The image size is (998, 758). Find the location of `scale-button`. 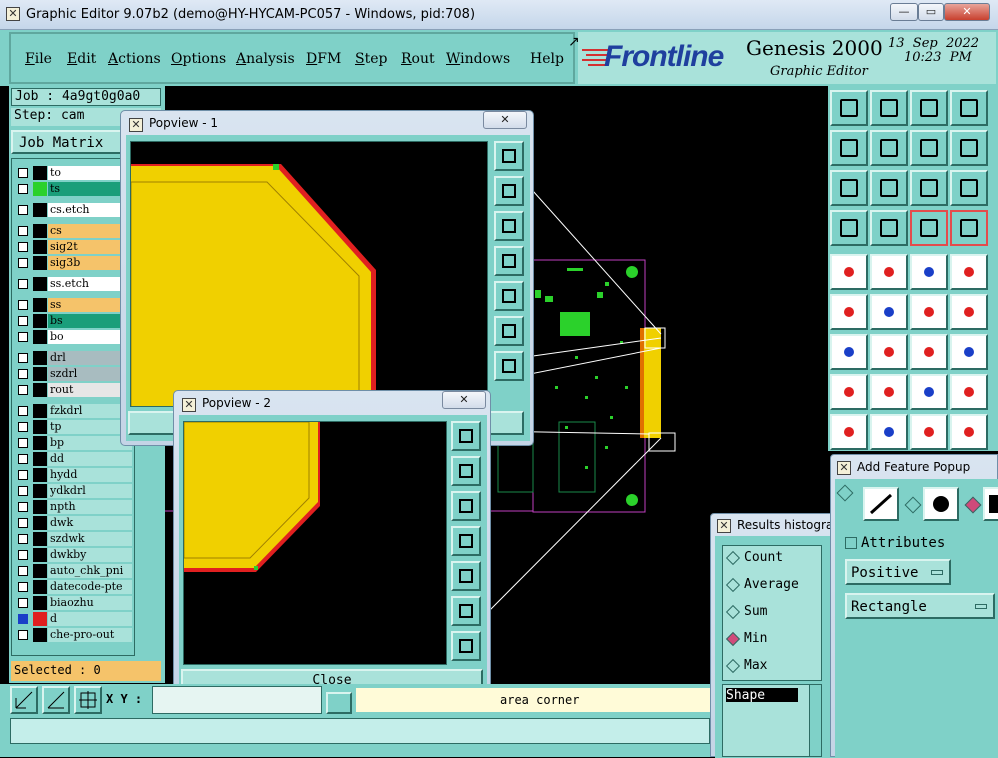

scale-button is located at coordinates (929, 188).